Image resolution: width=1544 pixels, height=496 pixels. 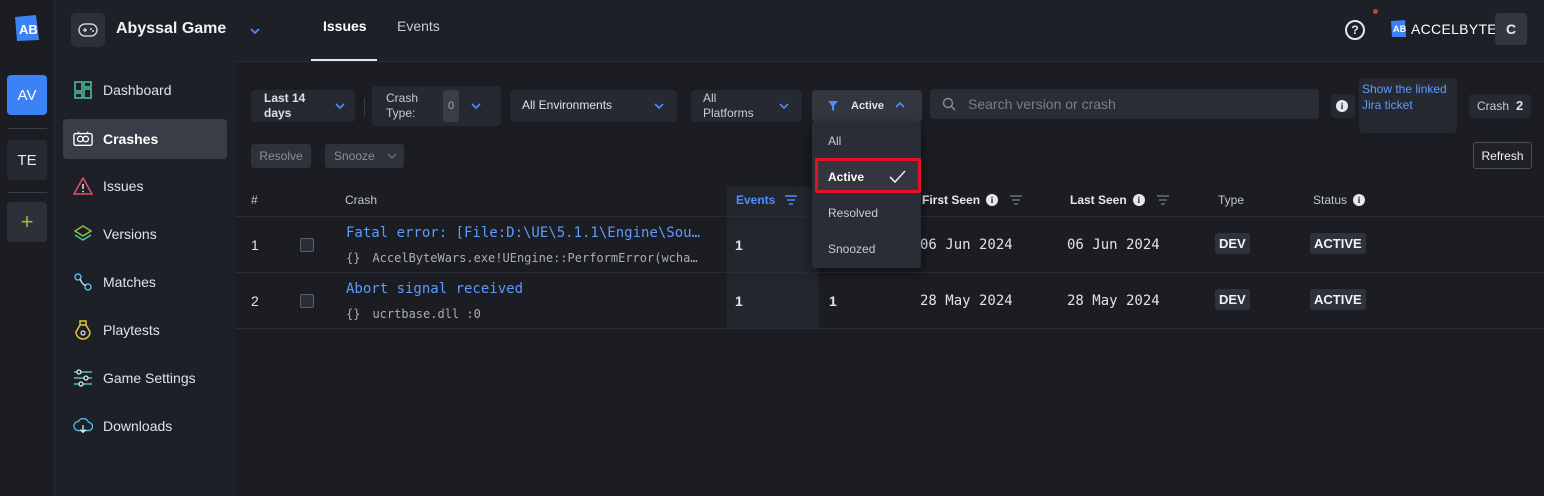 I want to click on workspace-rail: AB AV TE +, so click(x=27, y=248).